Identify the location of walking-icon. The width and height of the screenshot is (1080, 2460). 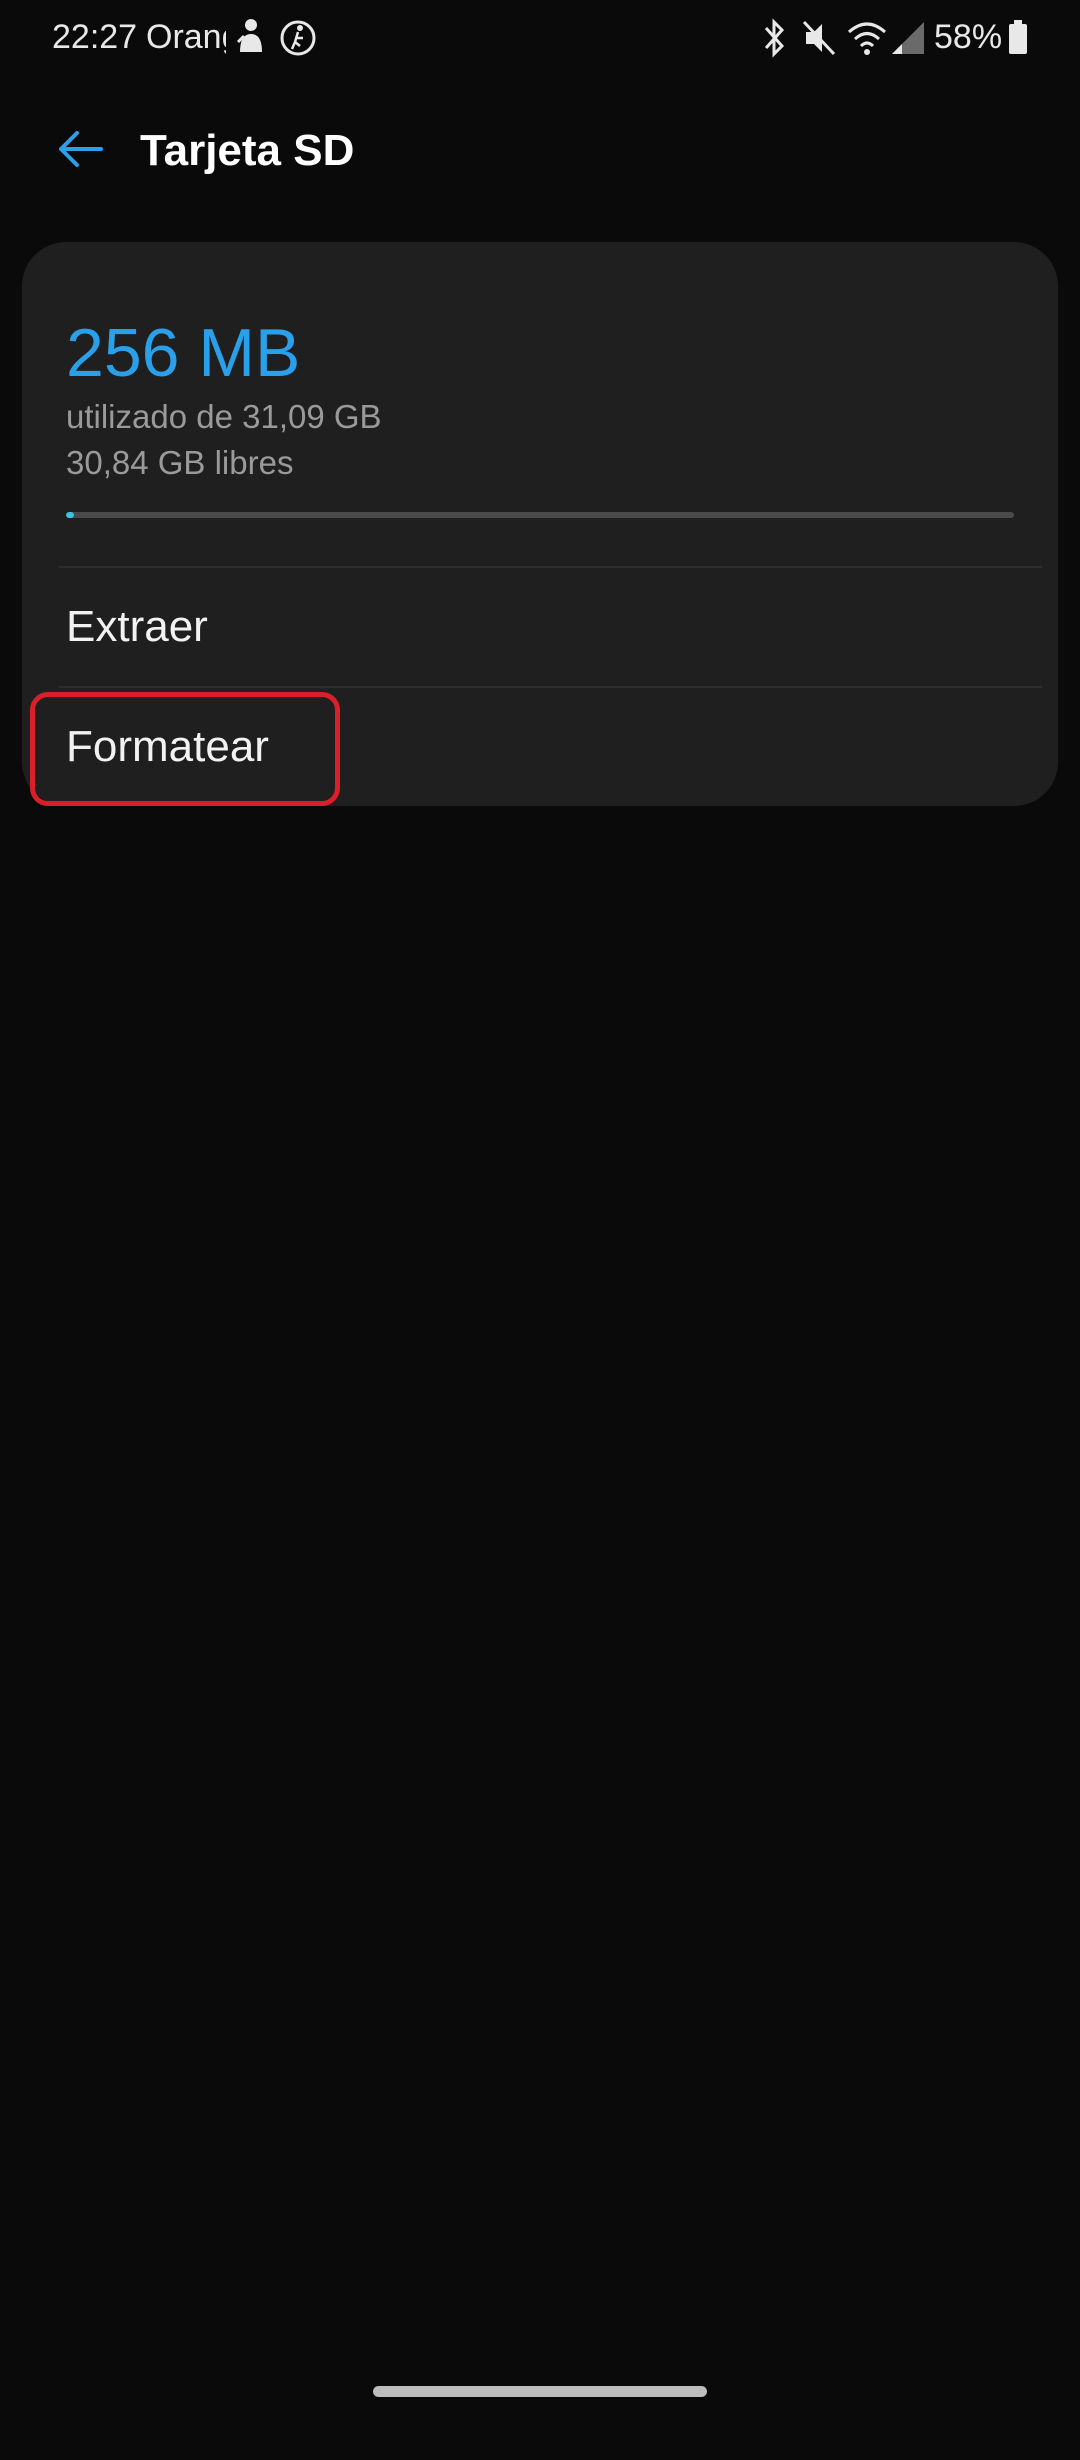
(298, 40).